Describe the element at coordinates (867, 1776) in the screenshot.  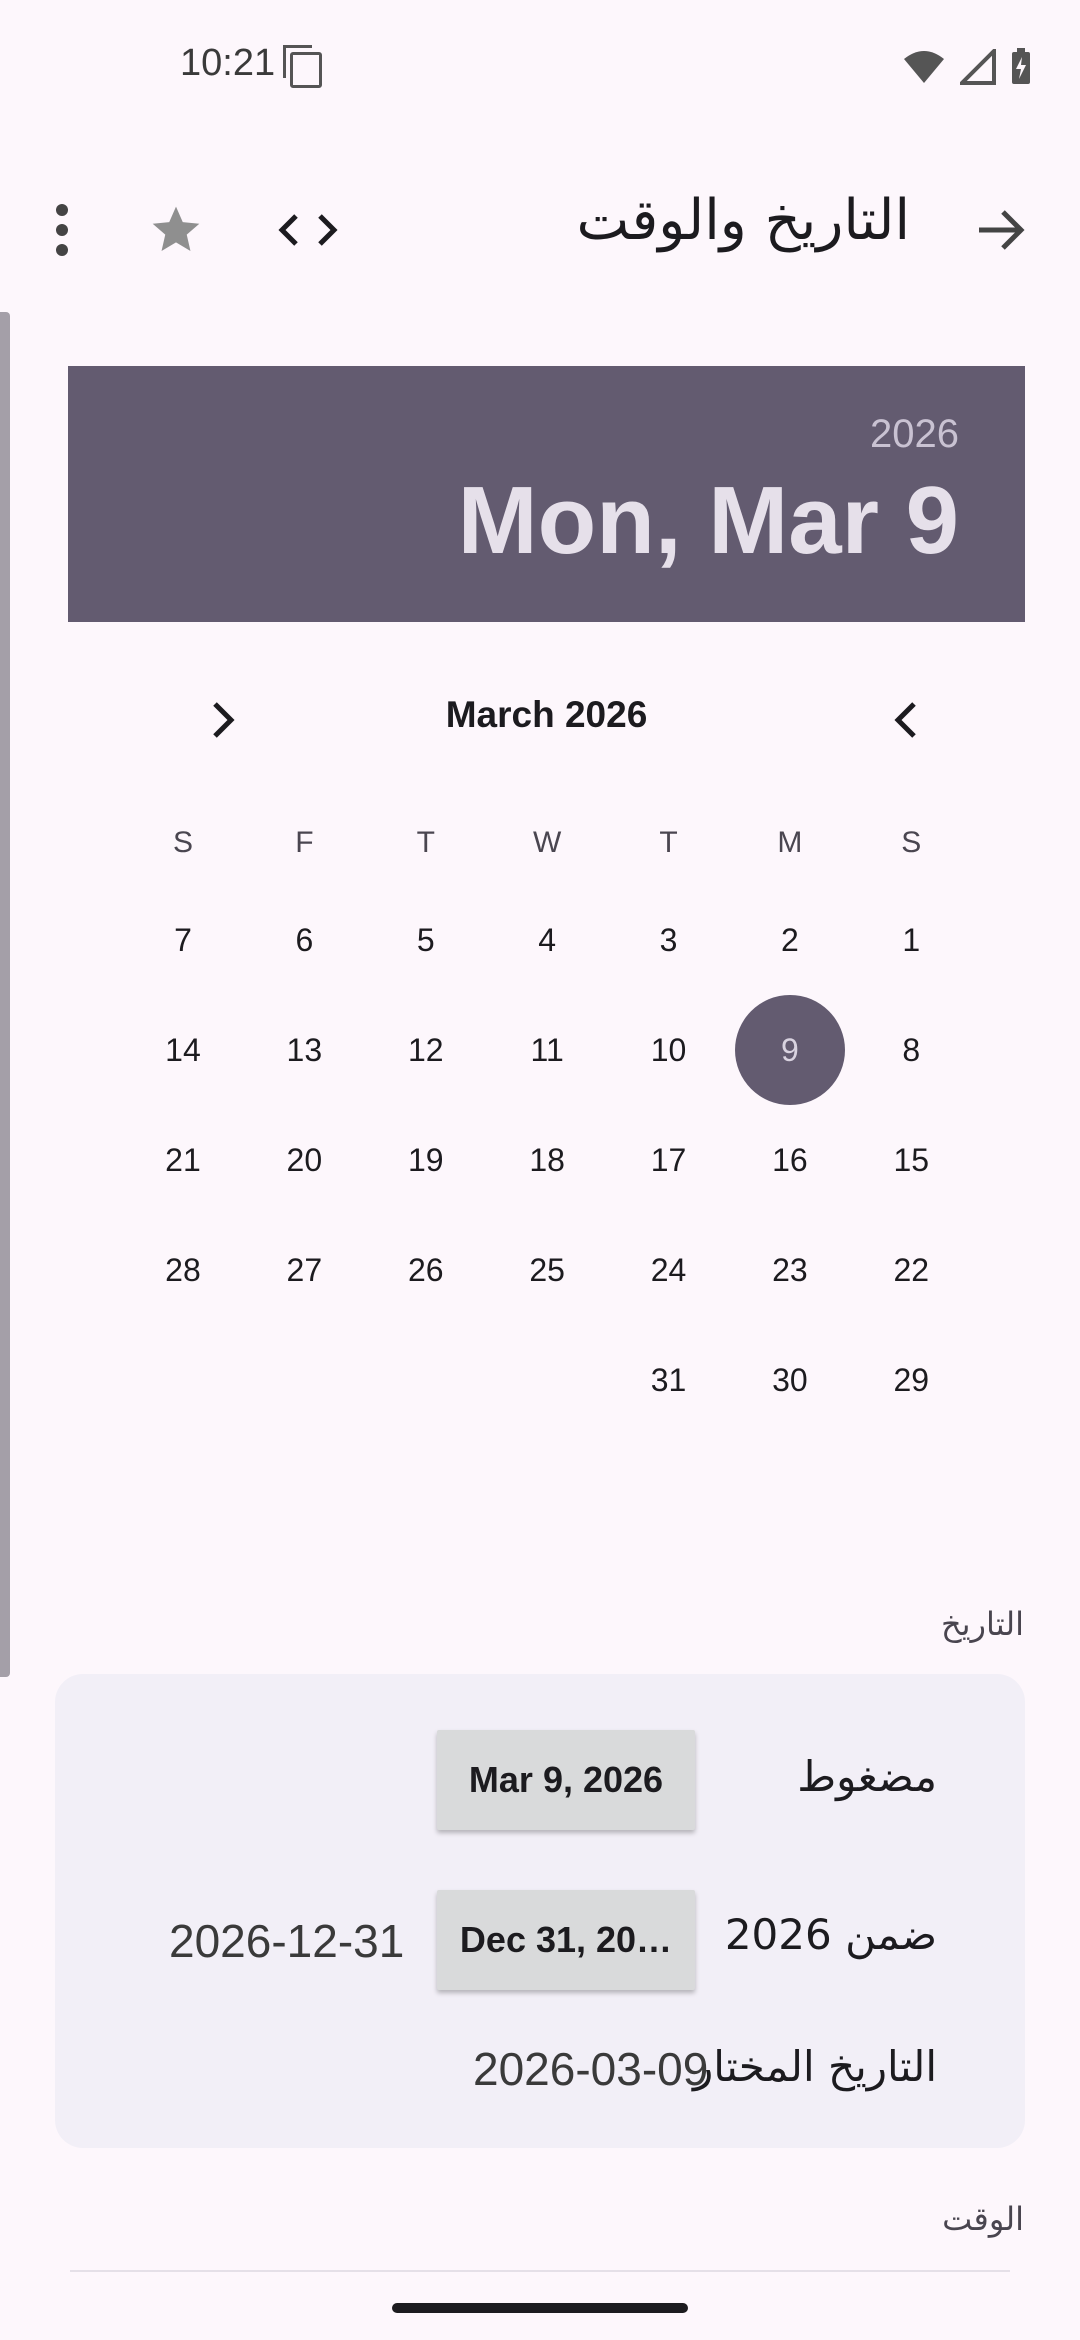
I see `pressed-label: مضغوط` at that location.